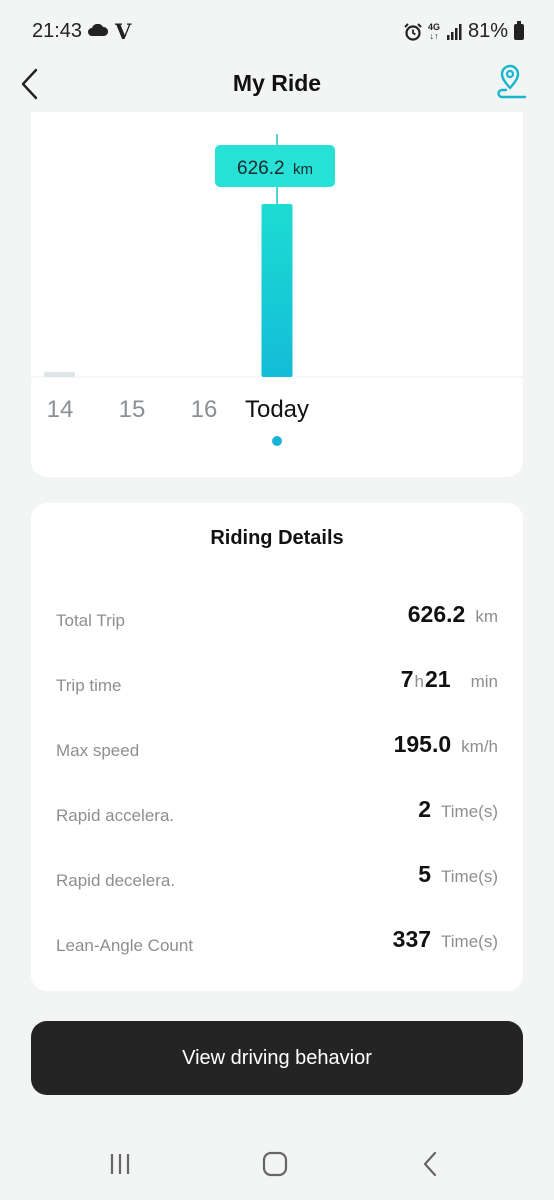 The width and height of the screenshot is (554, 1200). I want to click on app-header: My Ride, so click(277, 84).